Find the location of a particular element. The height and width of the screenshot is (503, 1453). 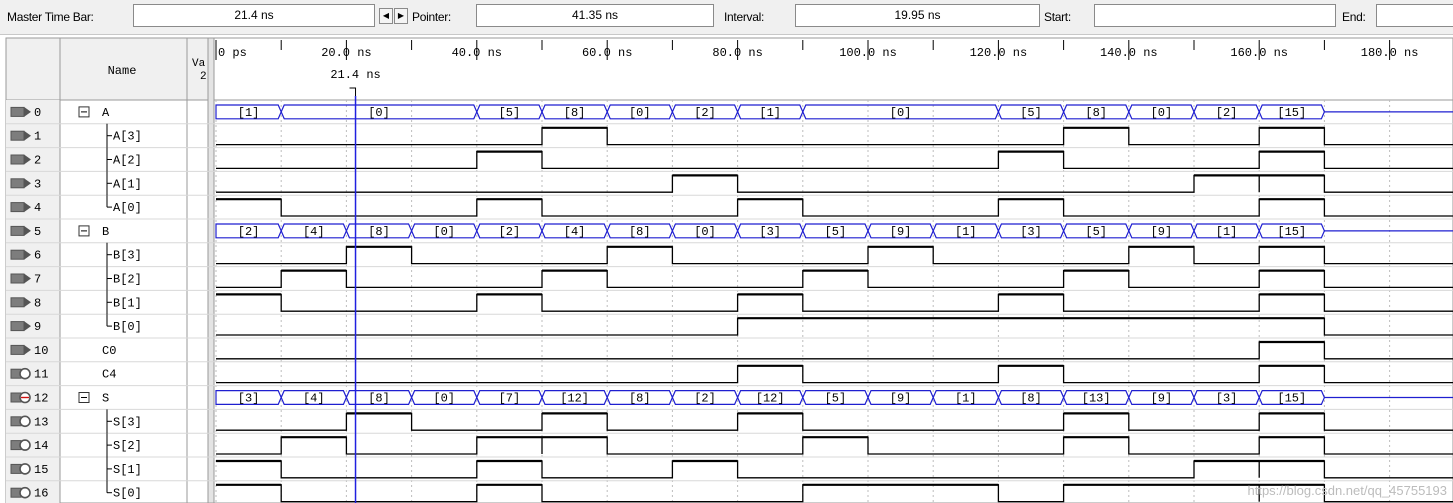

cursor-time-label: 21.4 ns is located at coordinates (355, 75).